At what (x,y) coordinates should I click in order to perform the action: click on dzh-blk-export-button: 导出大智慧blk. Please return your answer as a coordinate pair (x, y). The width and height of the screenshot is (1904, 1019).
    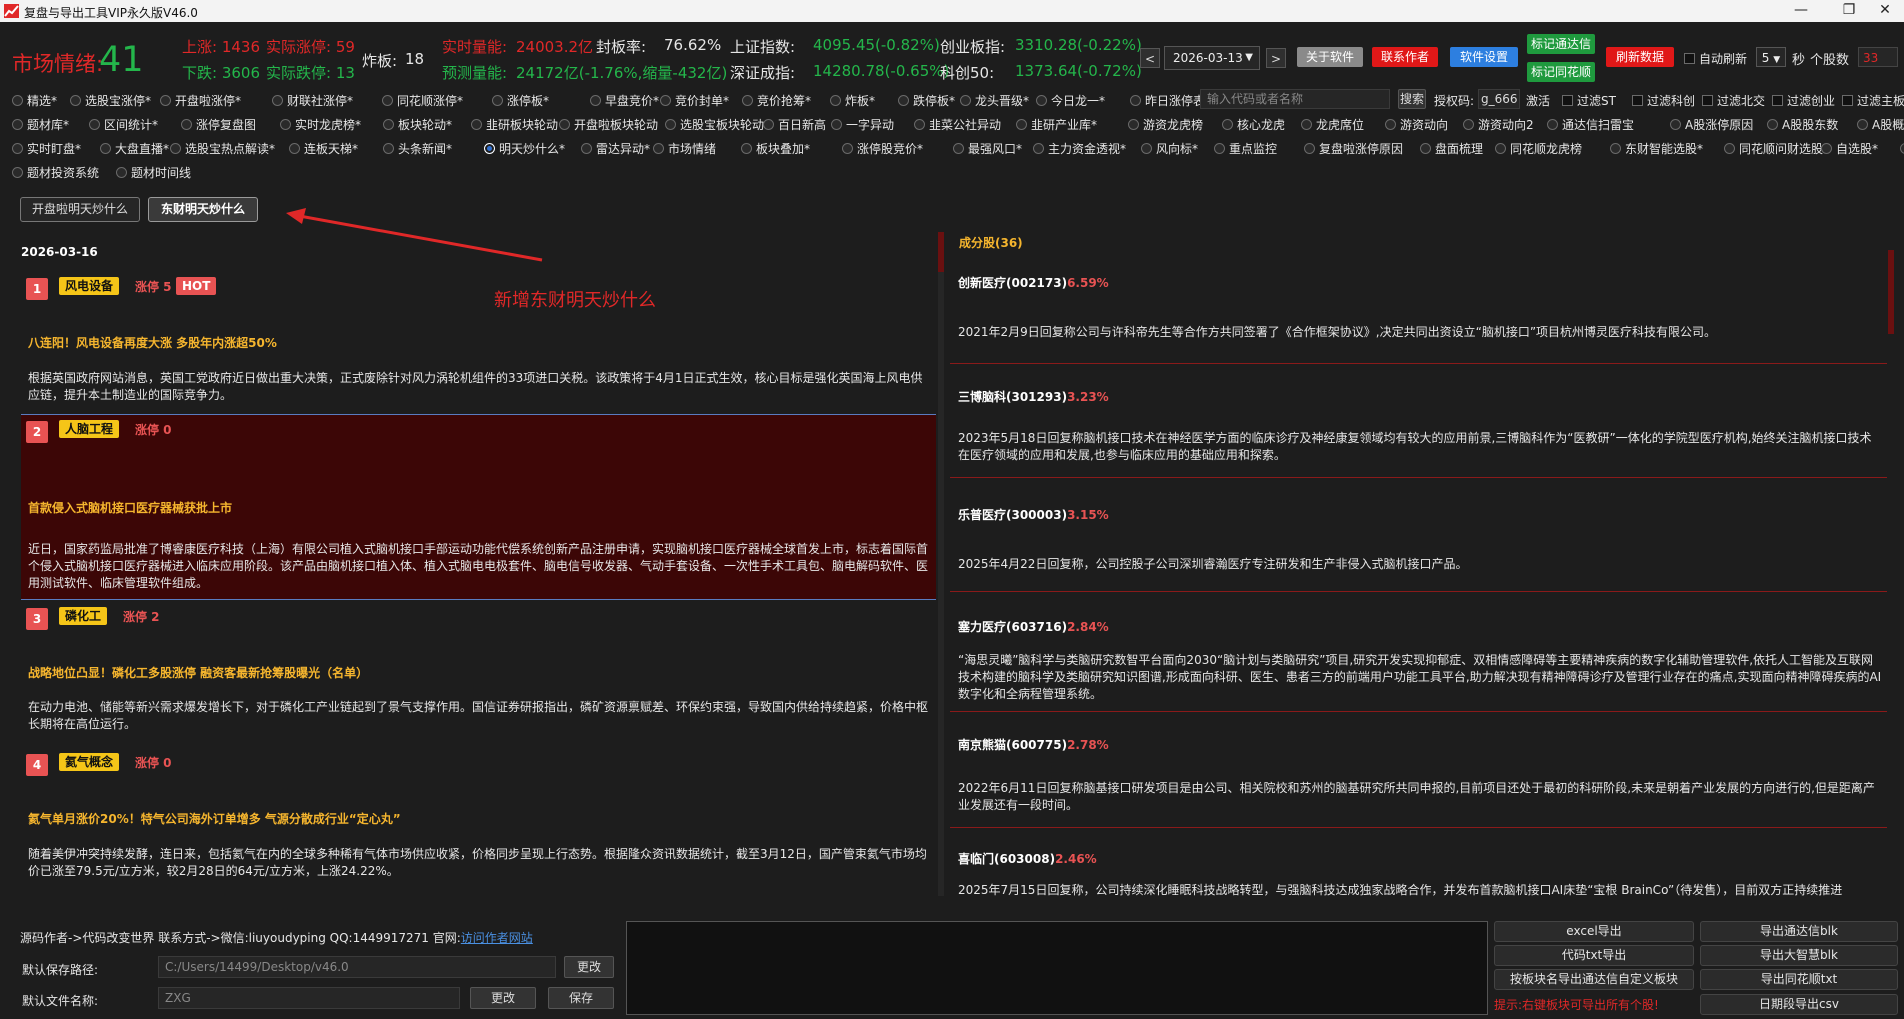
    Looking at the image, I should click on (1799, 955).